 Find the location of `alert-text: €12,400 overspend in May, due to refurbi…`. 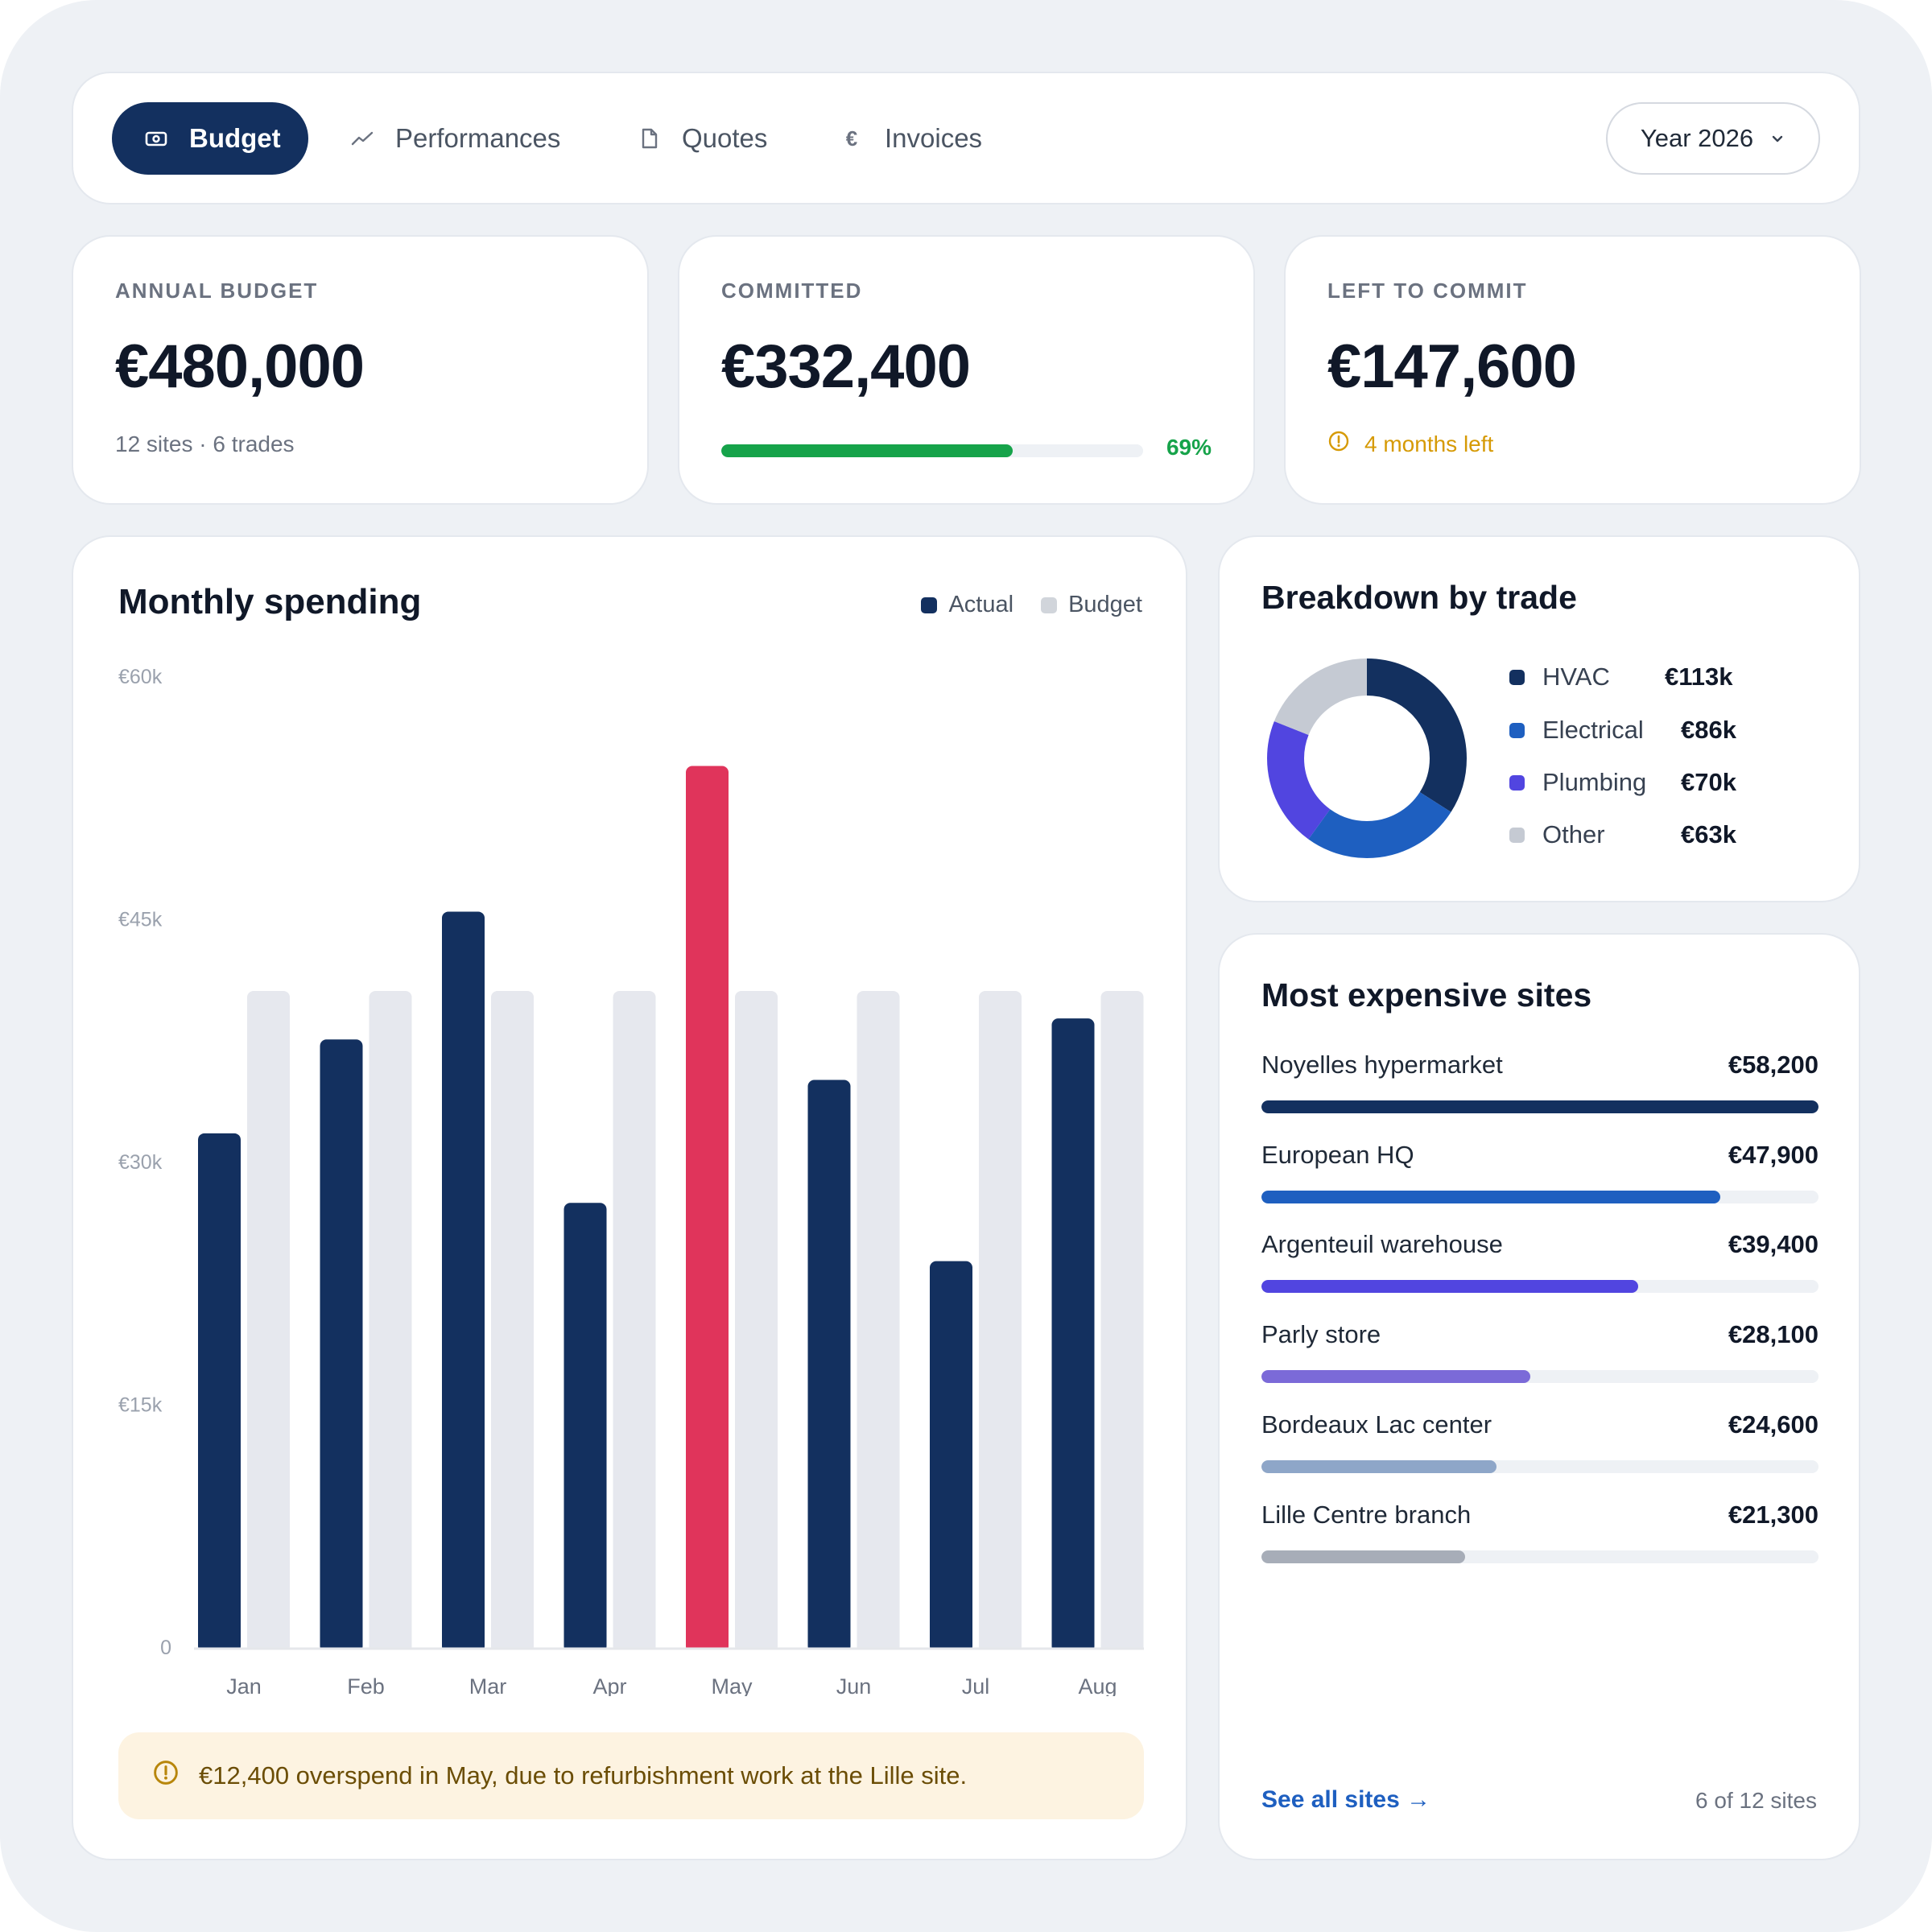

alert-text: €12,400 overspend in May, due to refurbi… is located at coordinates (583, 1775).